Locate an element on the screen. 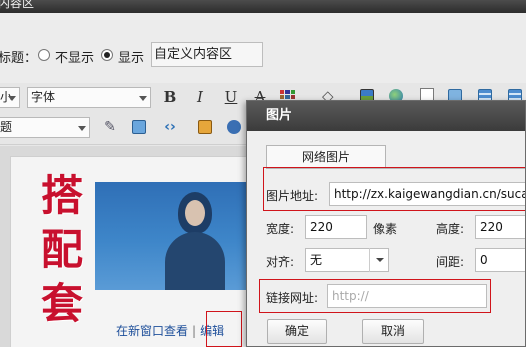  cancel-button: 取消 is located at coordinates (393, 331).